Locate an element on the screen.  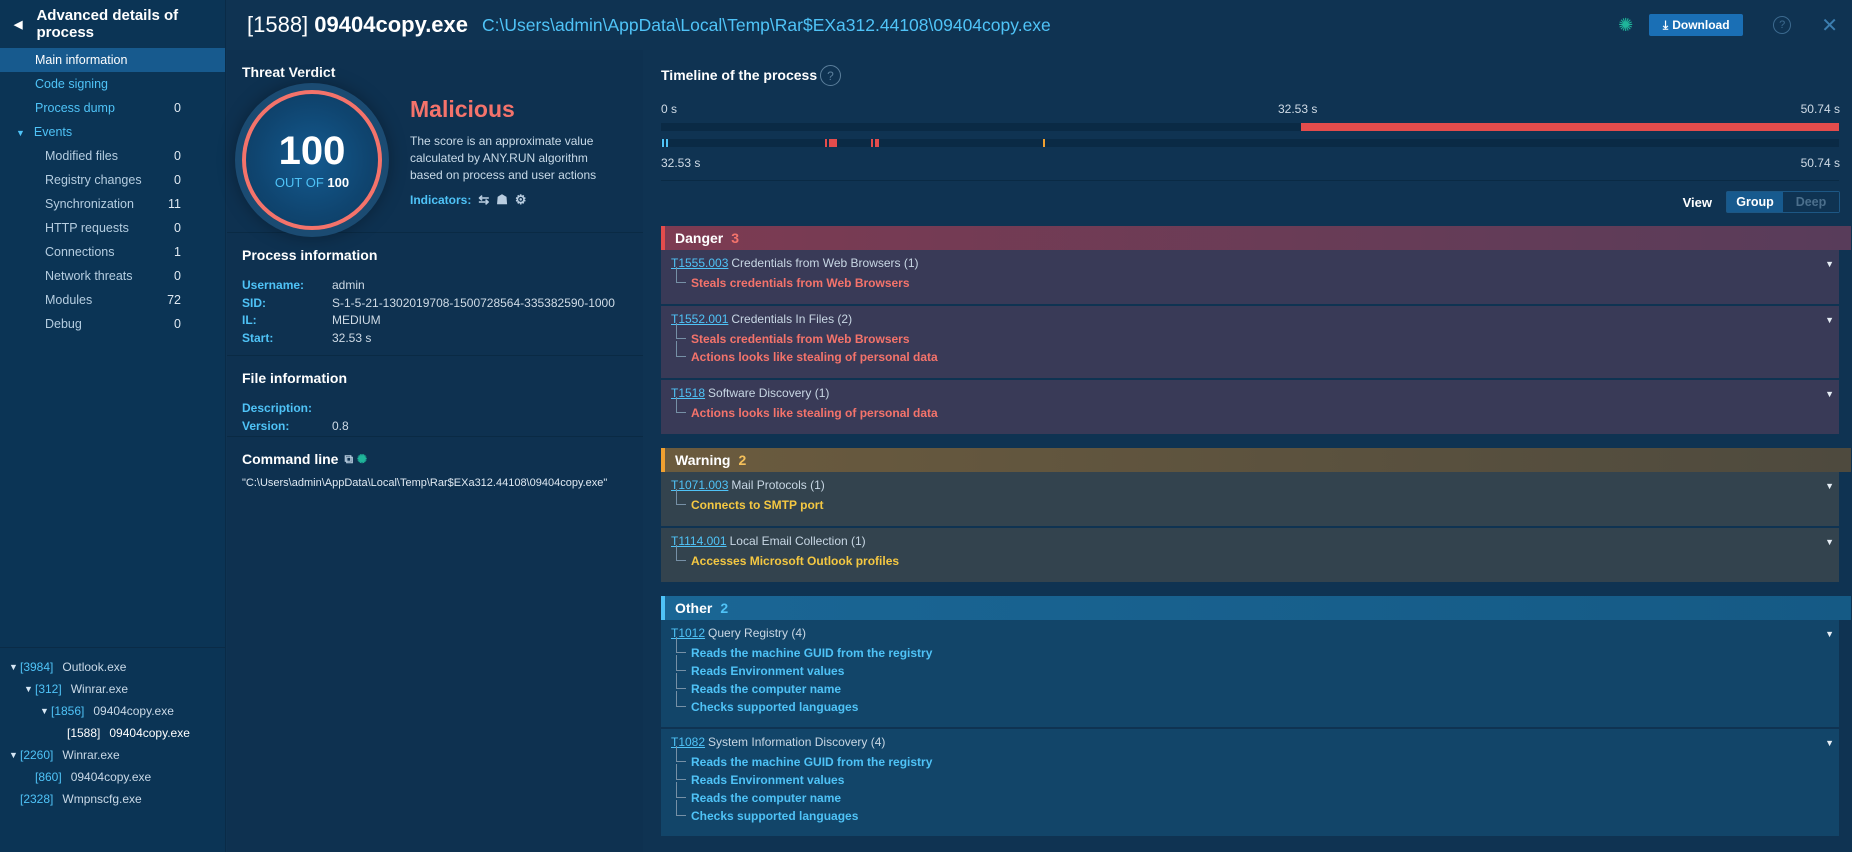
tree-row: ▼ [2260] Winrar.exe is located at coordinates (113, 755).